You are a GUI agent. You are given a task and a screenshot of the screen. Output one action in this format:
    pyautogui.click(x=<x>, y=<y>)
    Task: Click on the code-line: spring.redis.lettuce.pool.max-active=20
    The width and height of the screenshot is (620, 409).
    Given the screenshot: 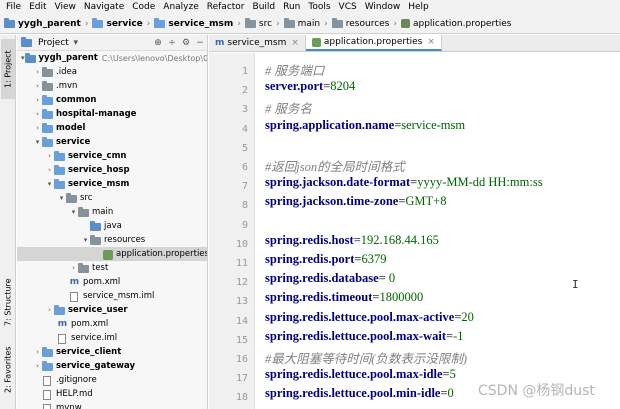 What is the action you would take?
    pyautogui.click(x=369, y=317)
    